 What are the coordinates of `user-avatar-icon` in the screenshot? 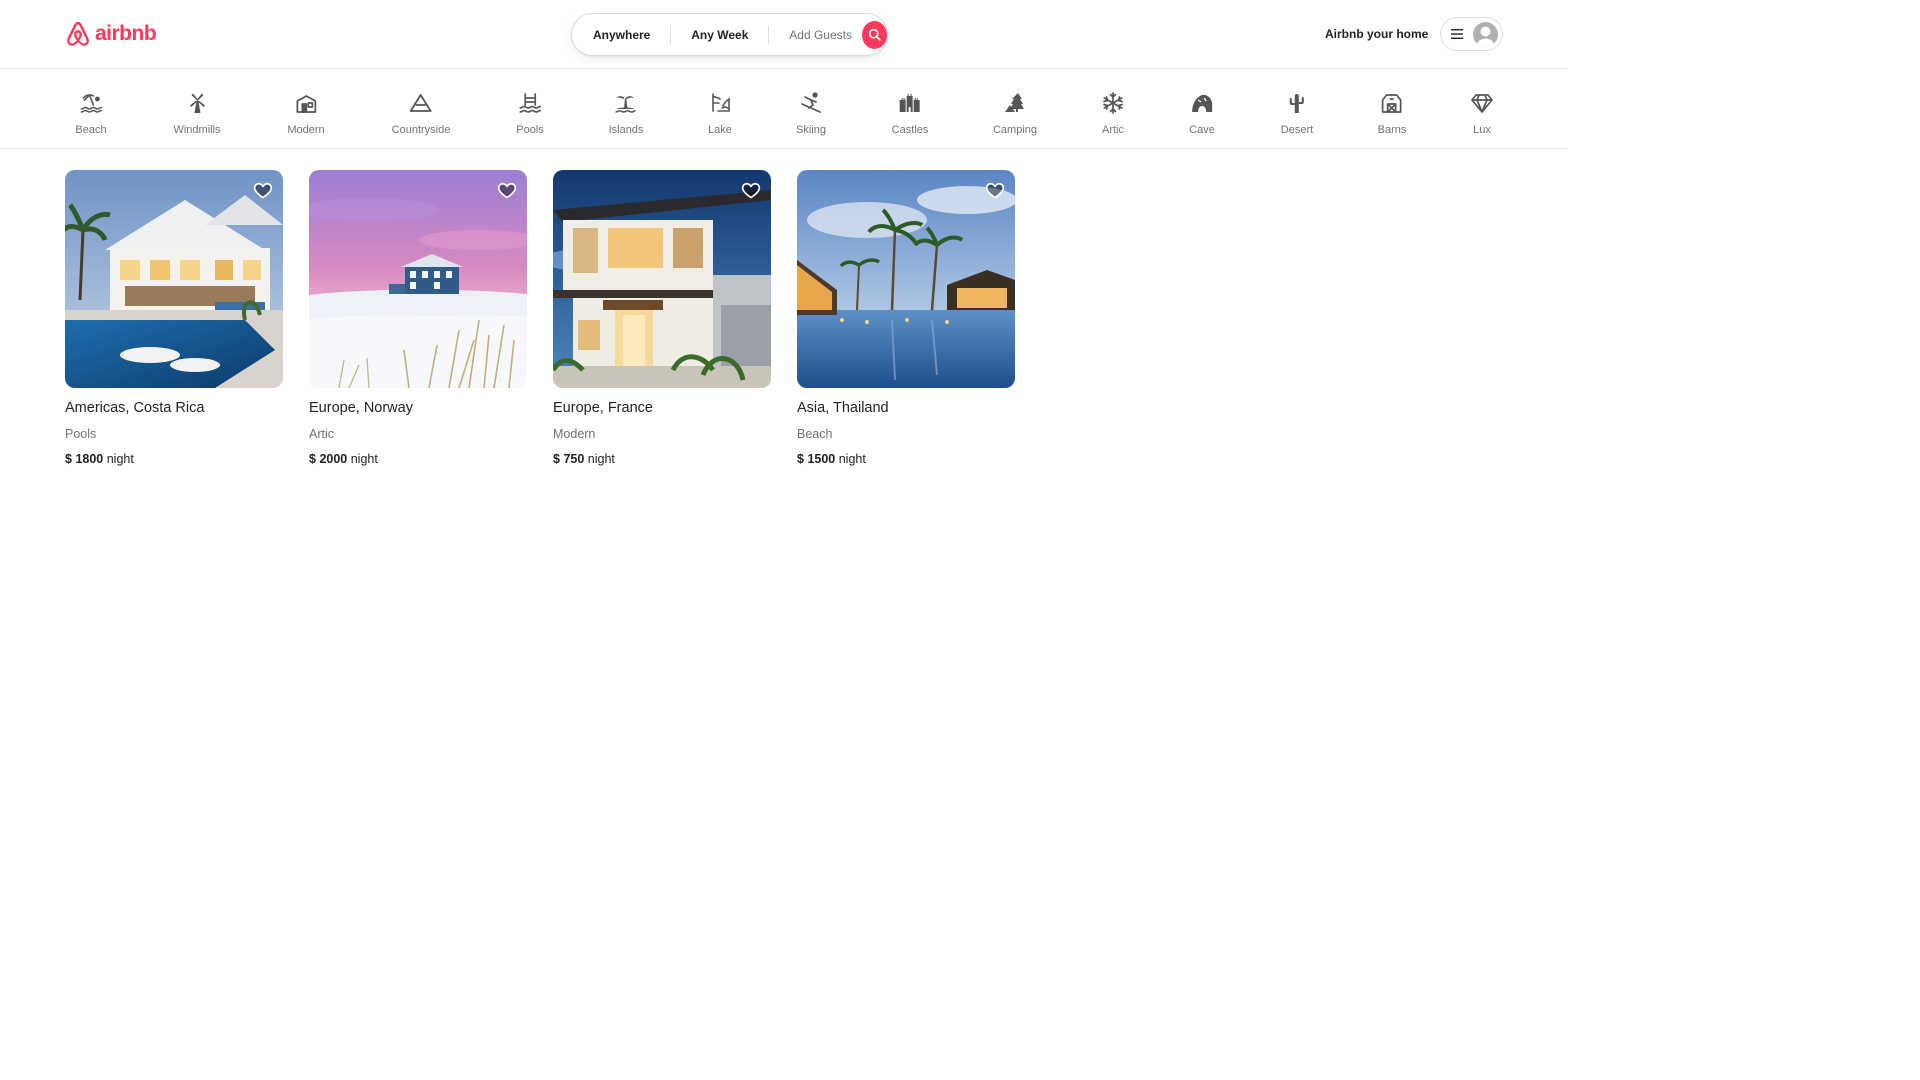 It's located at (1485, 34).